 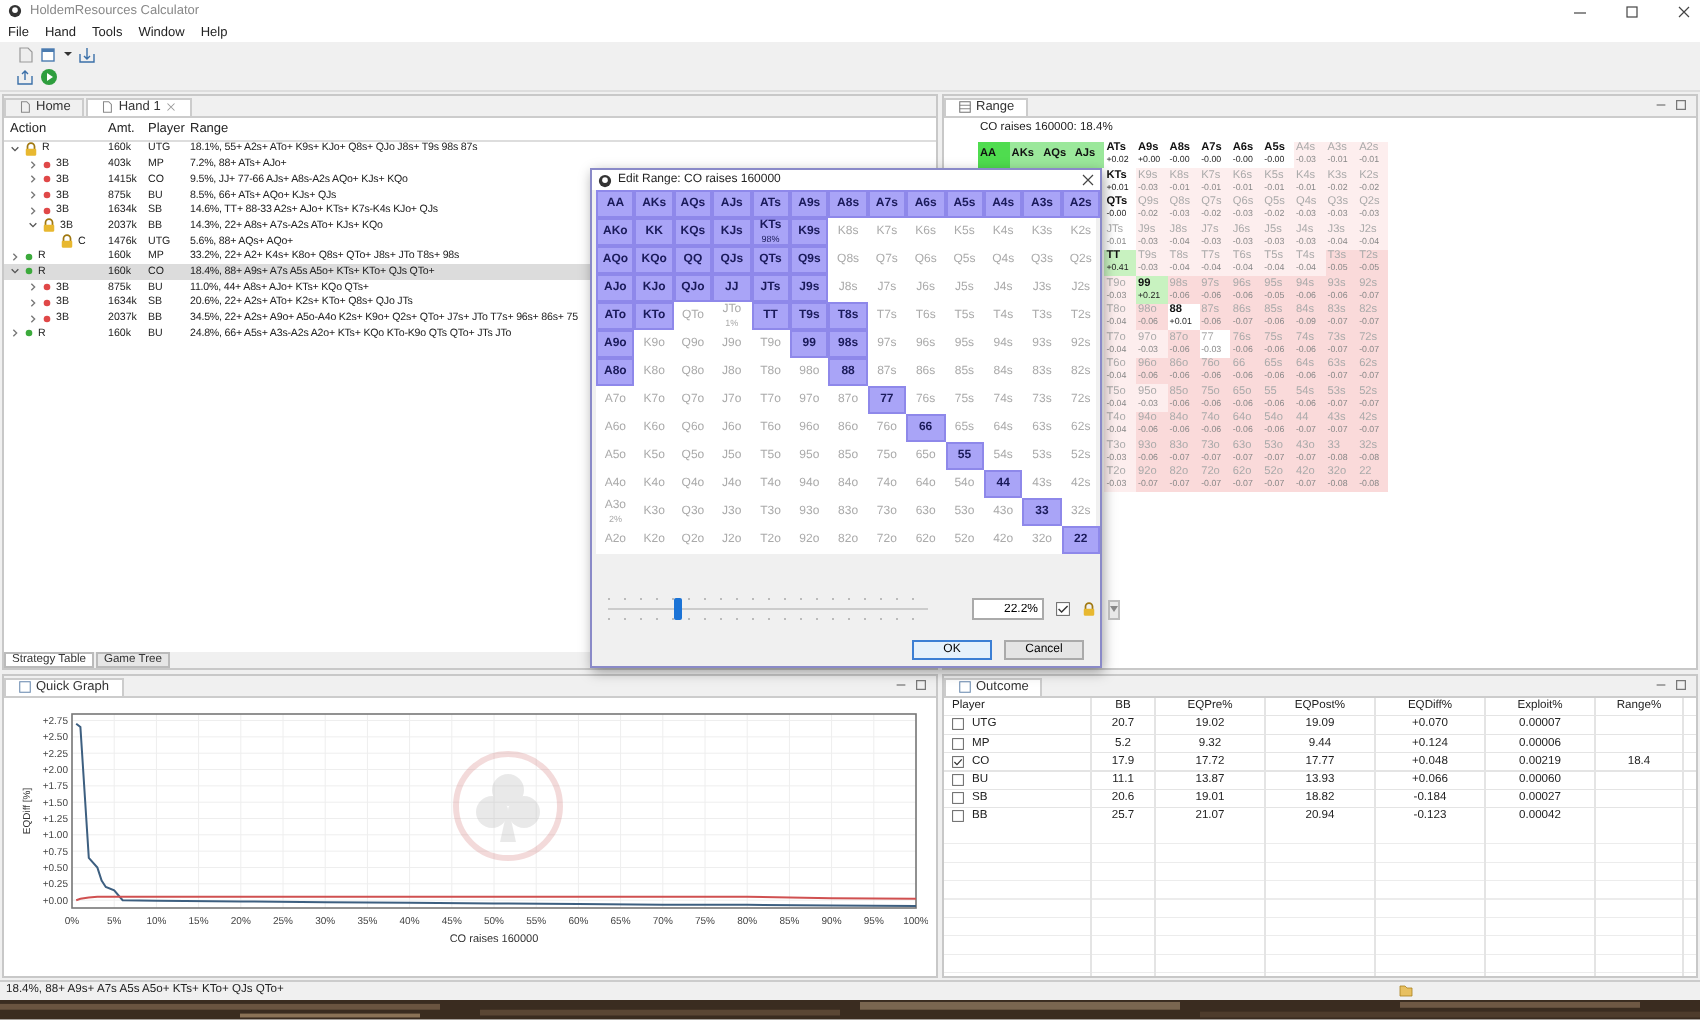 I want to click on club-logo-icon, so click(x=508, y=805).